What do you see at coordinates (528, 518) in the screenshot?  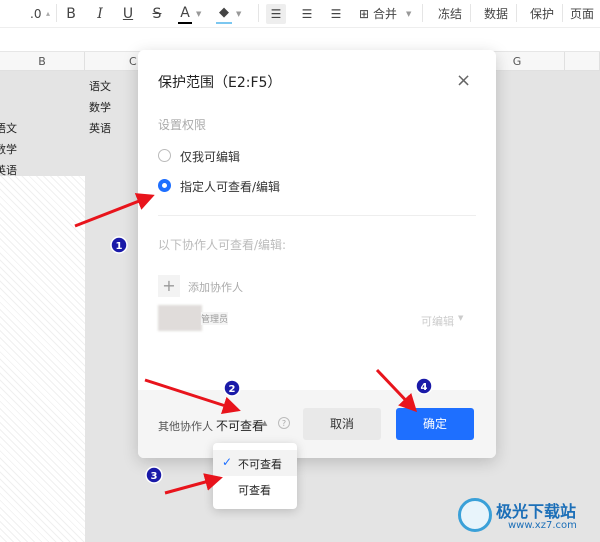 I see `watermark: 极光下载站 www.xz7.com` at bounding box center [528, 518].